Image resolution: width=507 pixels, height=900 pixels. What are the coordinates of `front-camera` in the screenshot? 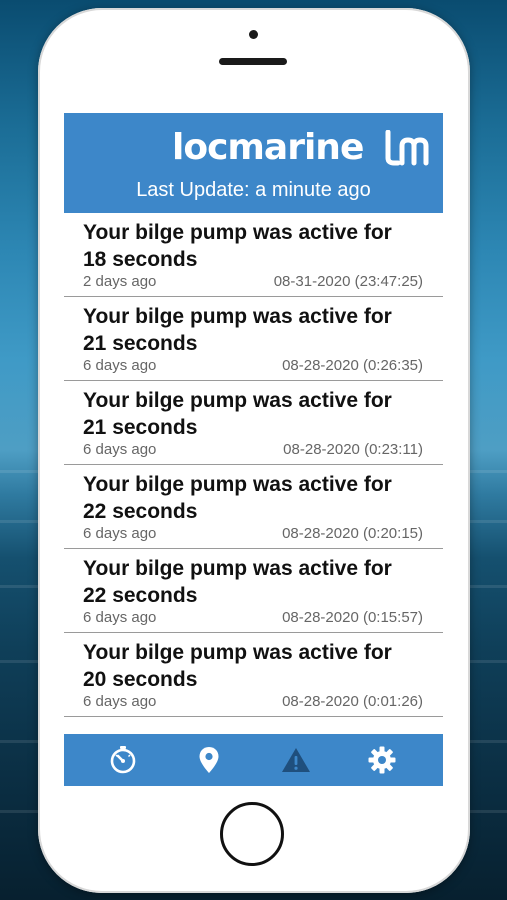 It's located at (253, 34).